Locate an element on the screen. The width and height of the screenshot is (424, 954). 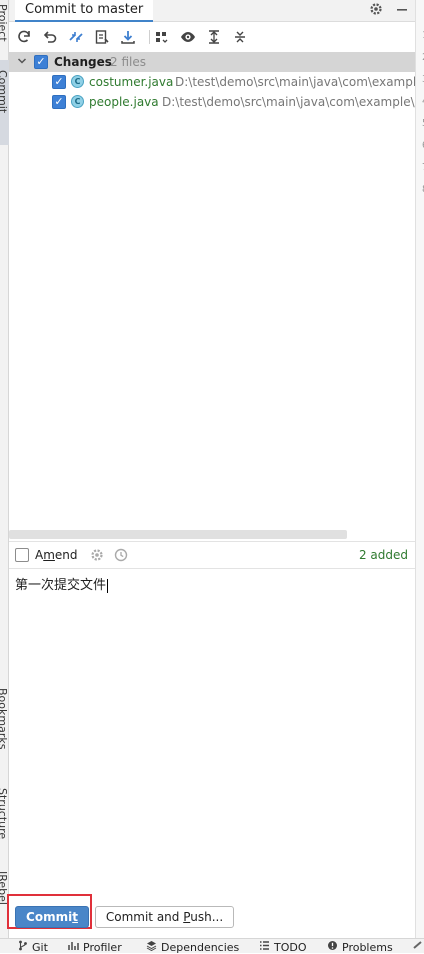
amend-label-mnemonic: m is located at coordinates (49, 555).